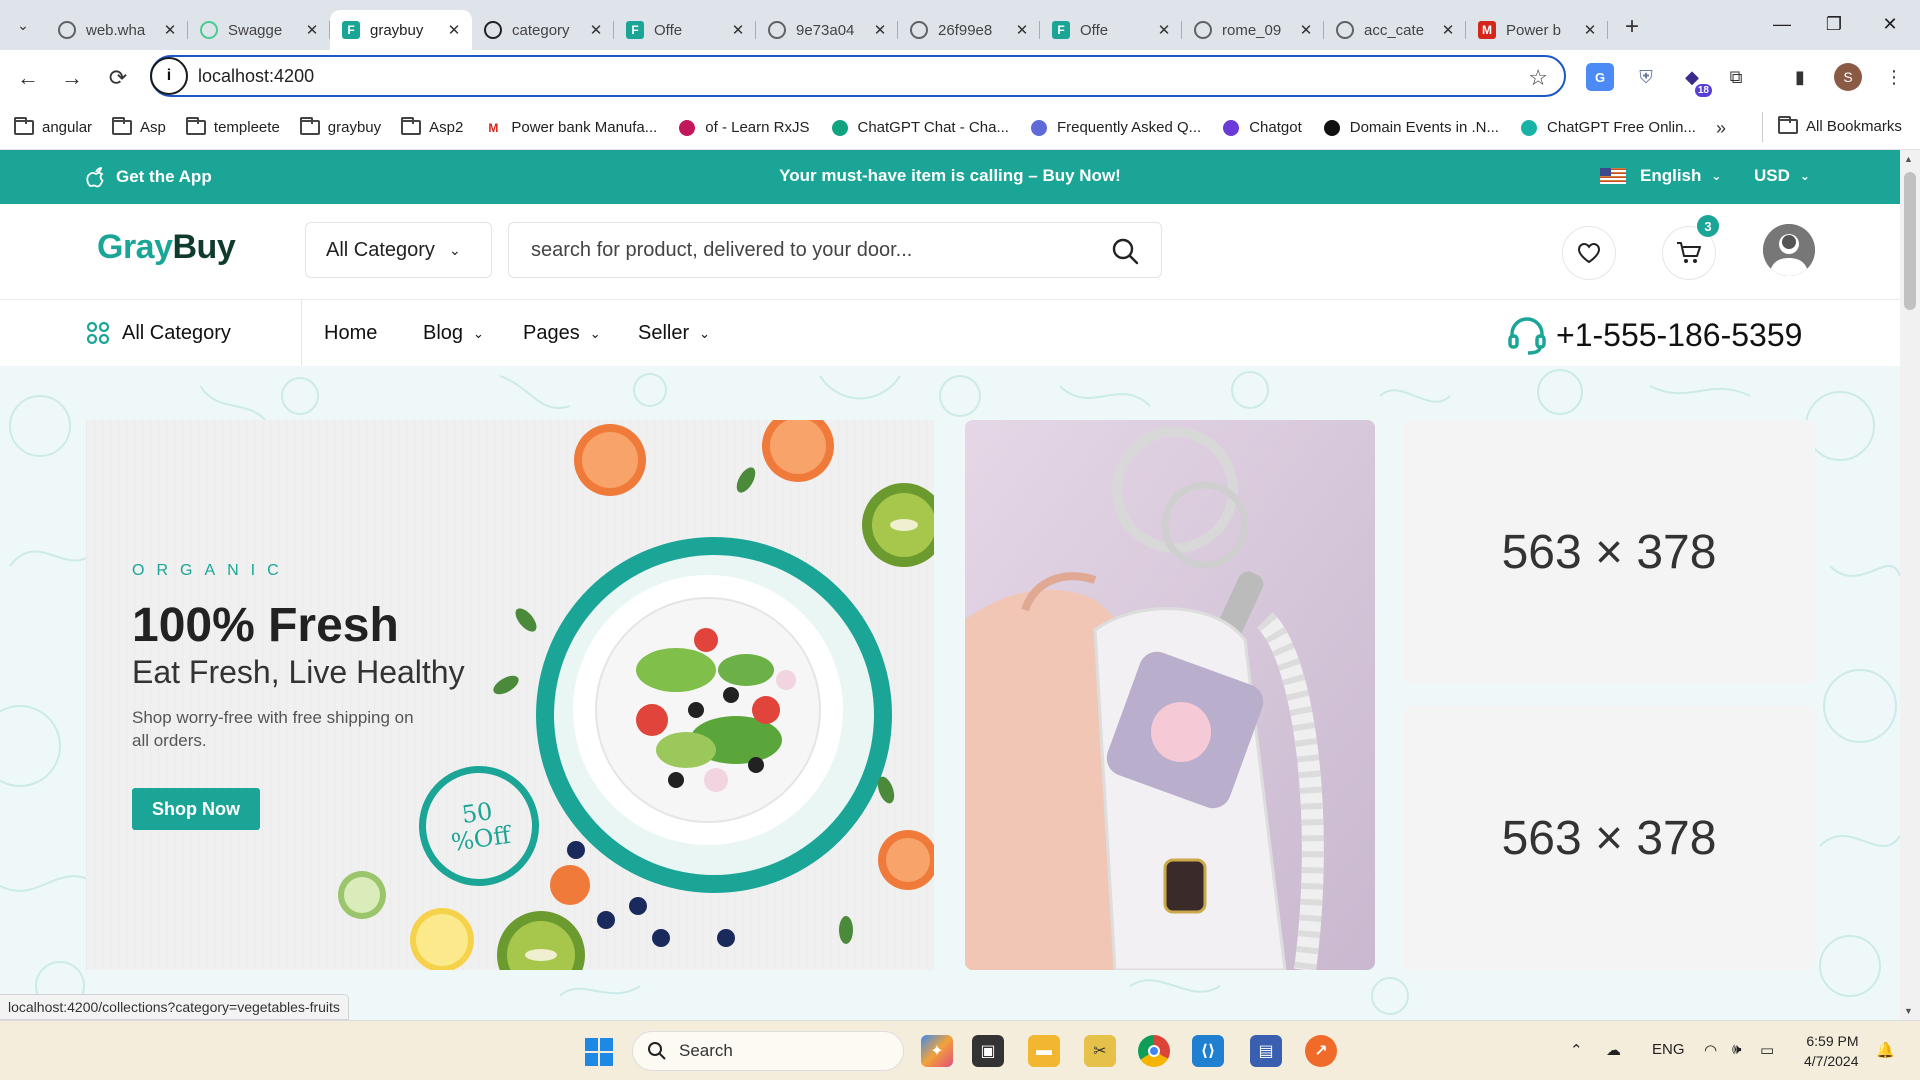 This screenshot has height=1080, width=1920. Describe the element at coordinates (1576, 1050) in the screenshot. I see `show-hidden-icons: ⌃` at that location.